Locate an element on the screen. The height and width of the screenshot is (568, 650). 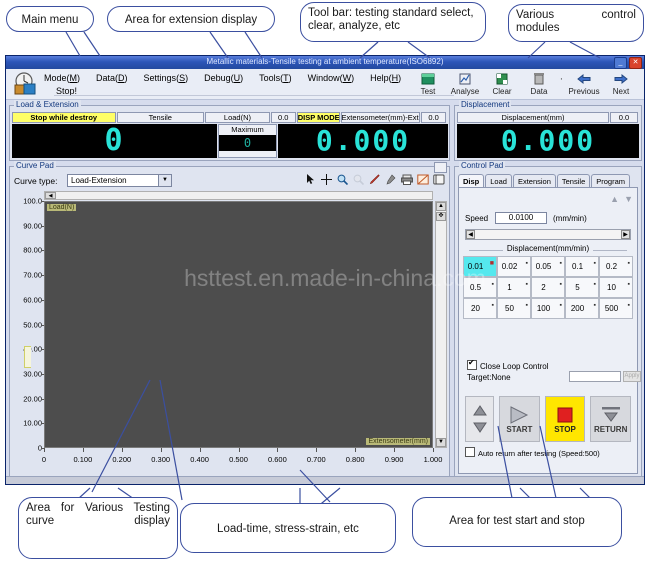
pointer-icon is located at coordinates (310, 179).